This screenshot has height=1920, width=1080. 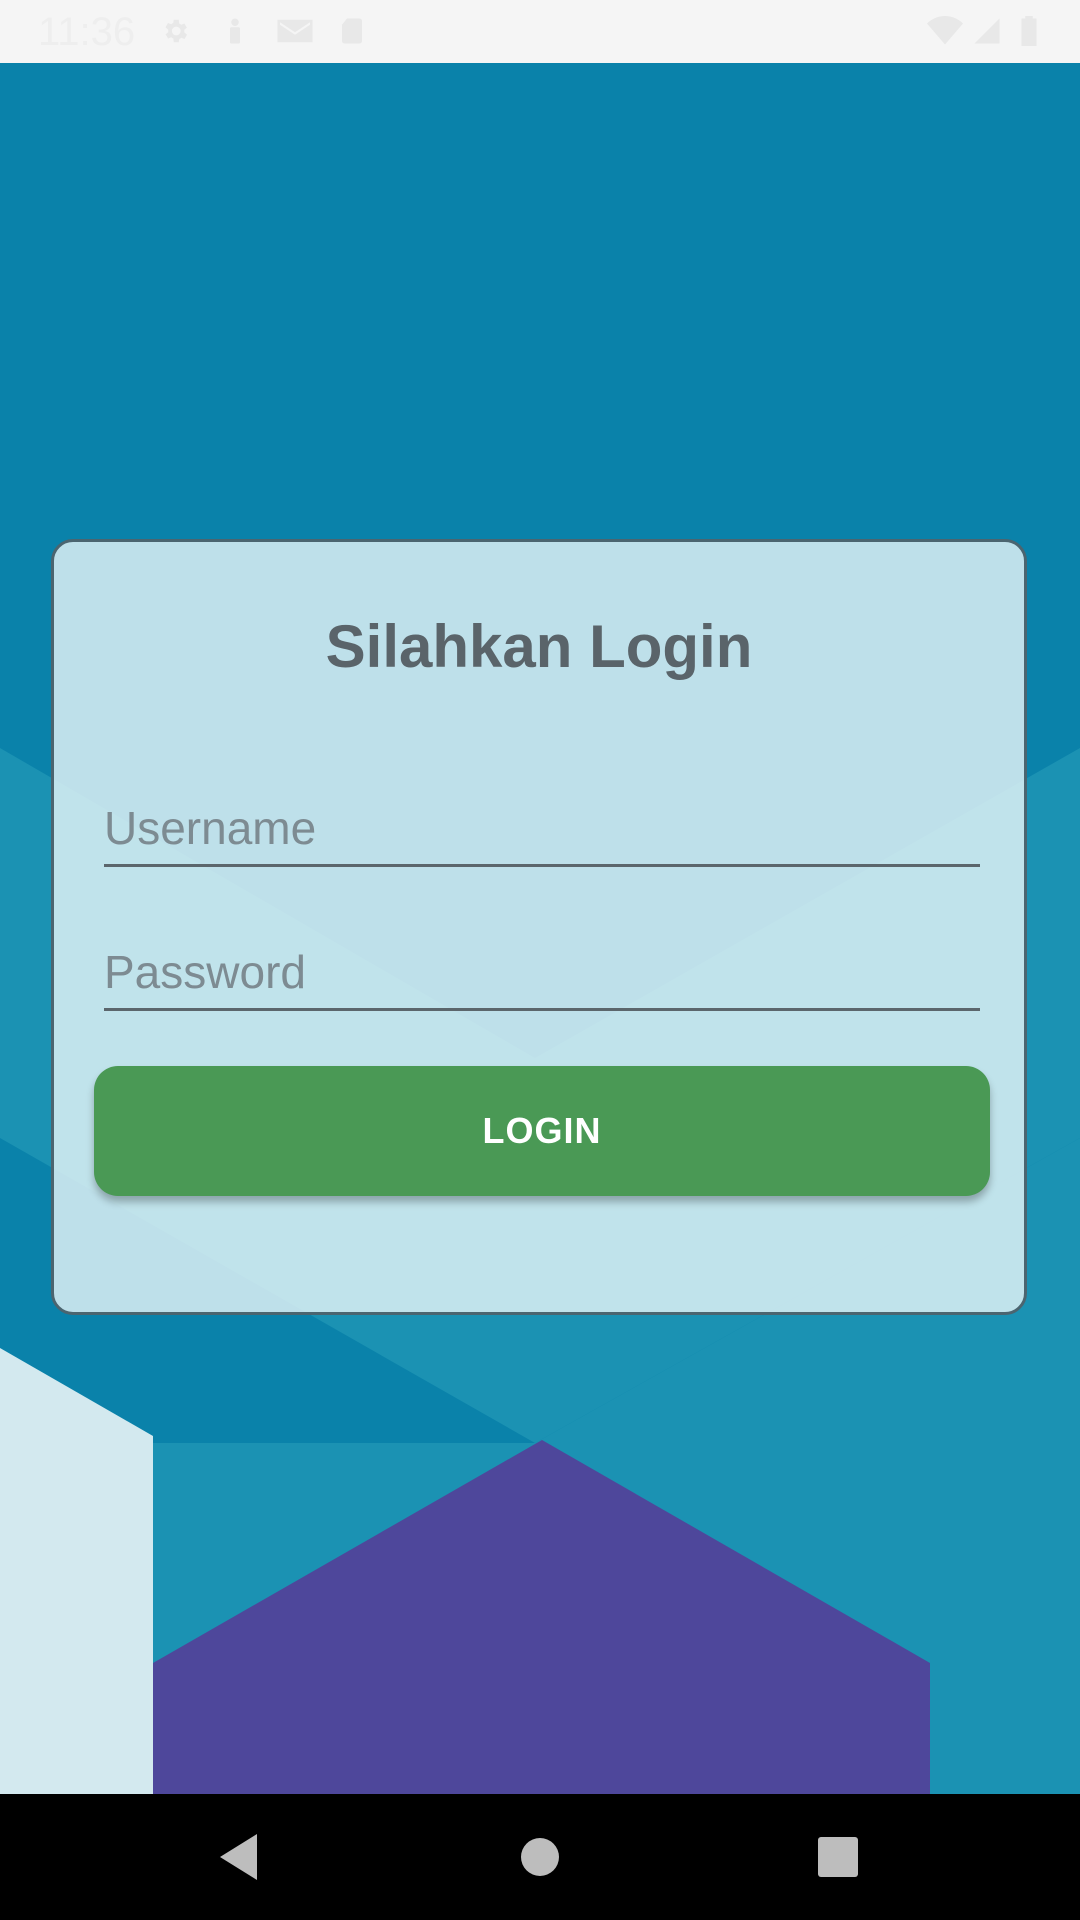 I want to click on person-icon, so click(x=235, y=31).